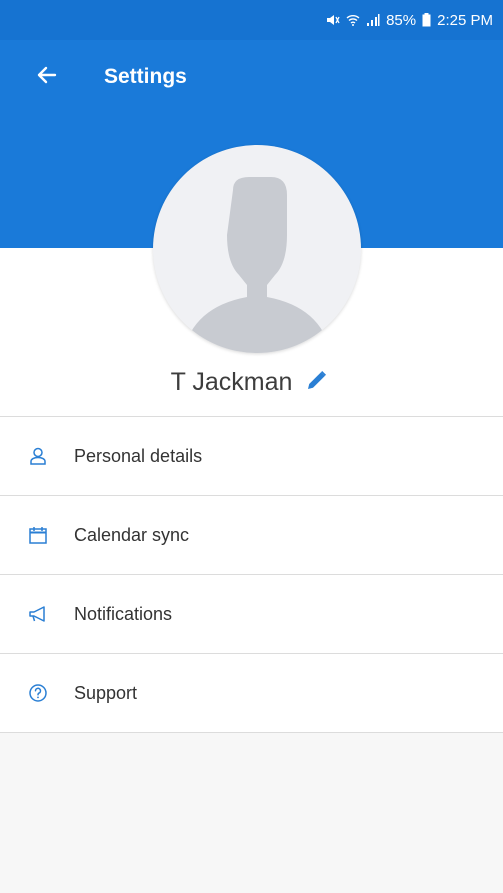 The image size is (503, 893). Describe the element at coordinates (231, 381) in the screenshot. I see `profile-name: T Jackman` at that location.